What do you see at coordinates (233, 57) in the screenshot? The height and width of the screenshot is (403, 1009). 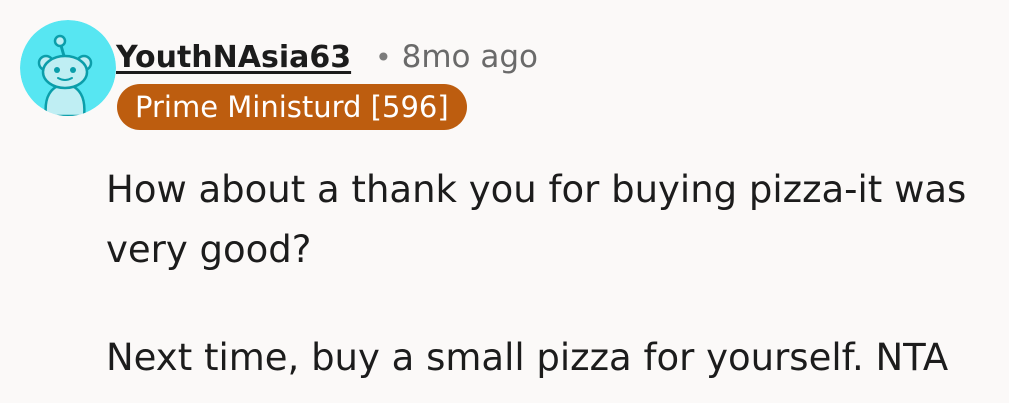 I see `username-link: YouthNAsia63` at bounding box center [233, 57].